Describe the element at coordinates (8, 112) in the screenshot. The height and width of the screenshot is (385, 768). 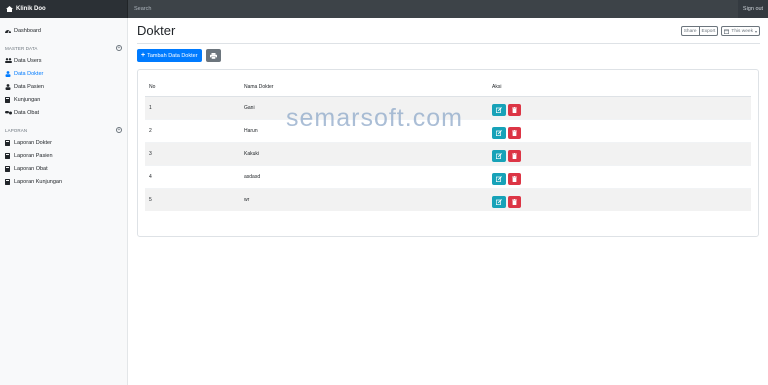
I see `pills-icon` at that location.